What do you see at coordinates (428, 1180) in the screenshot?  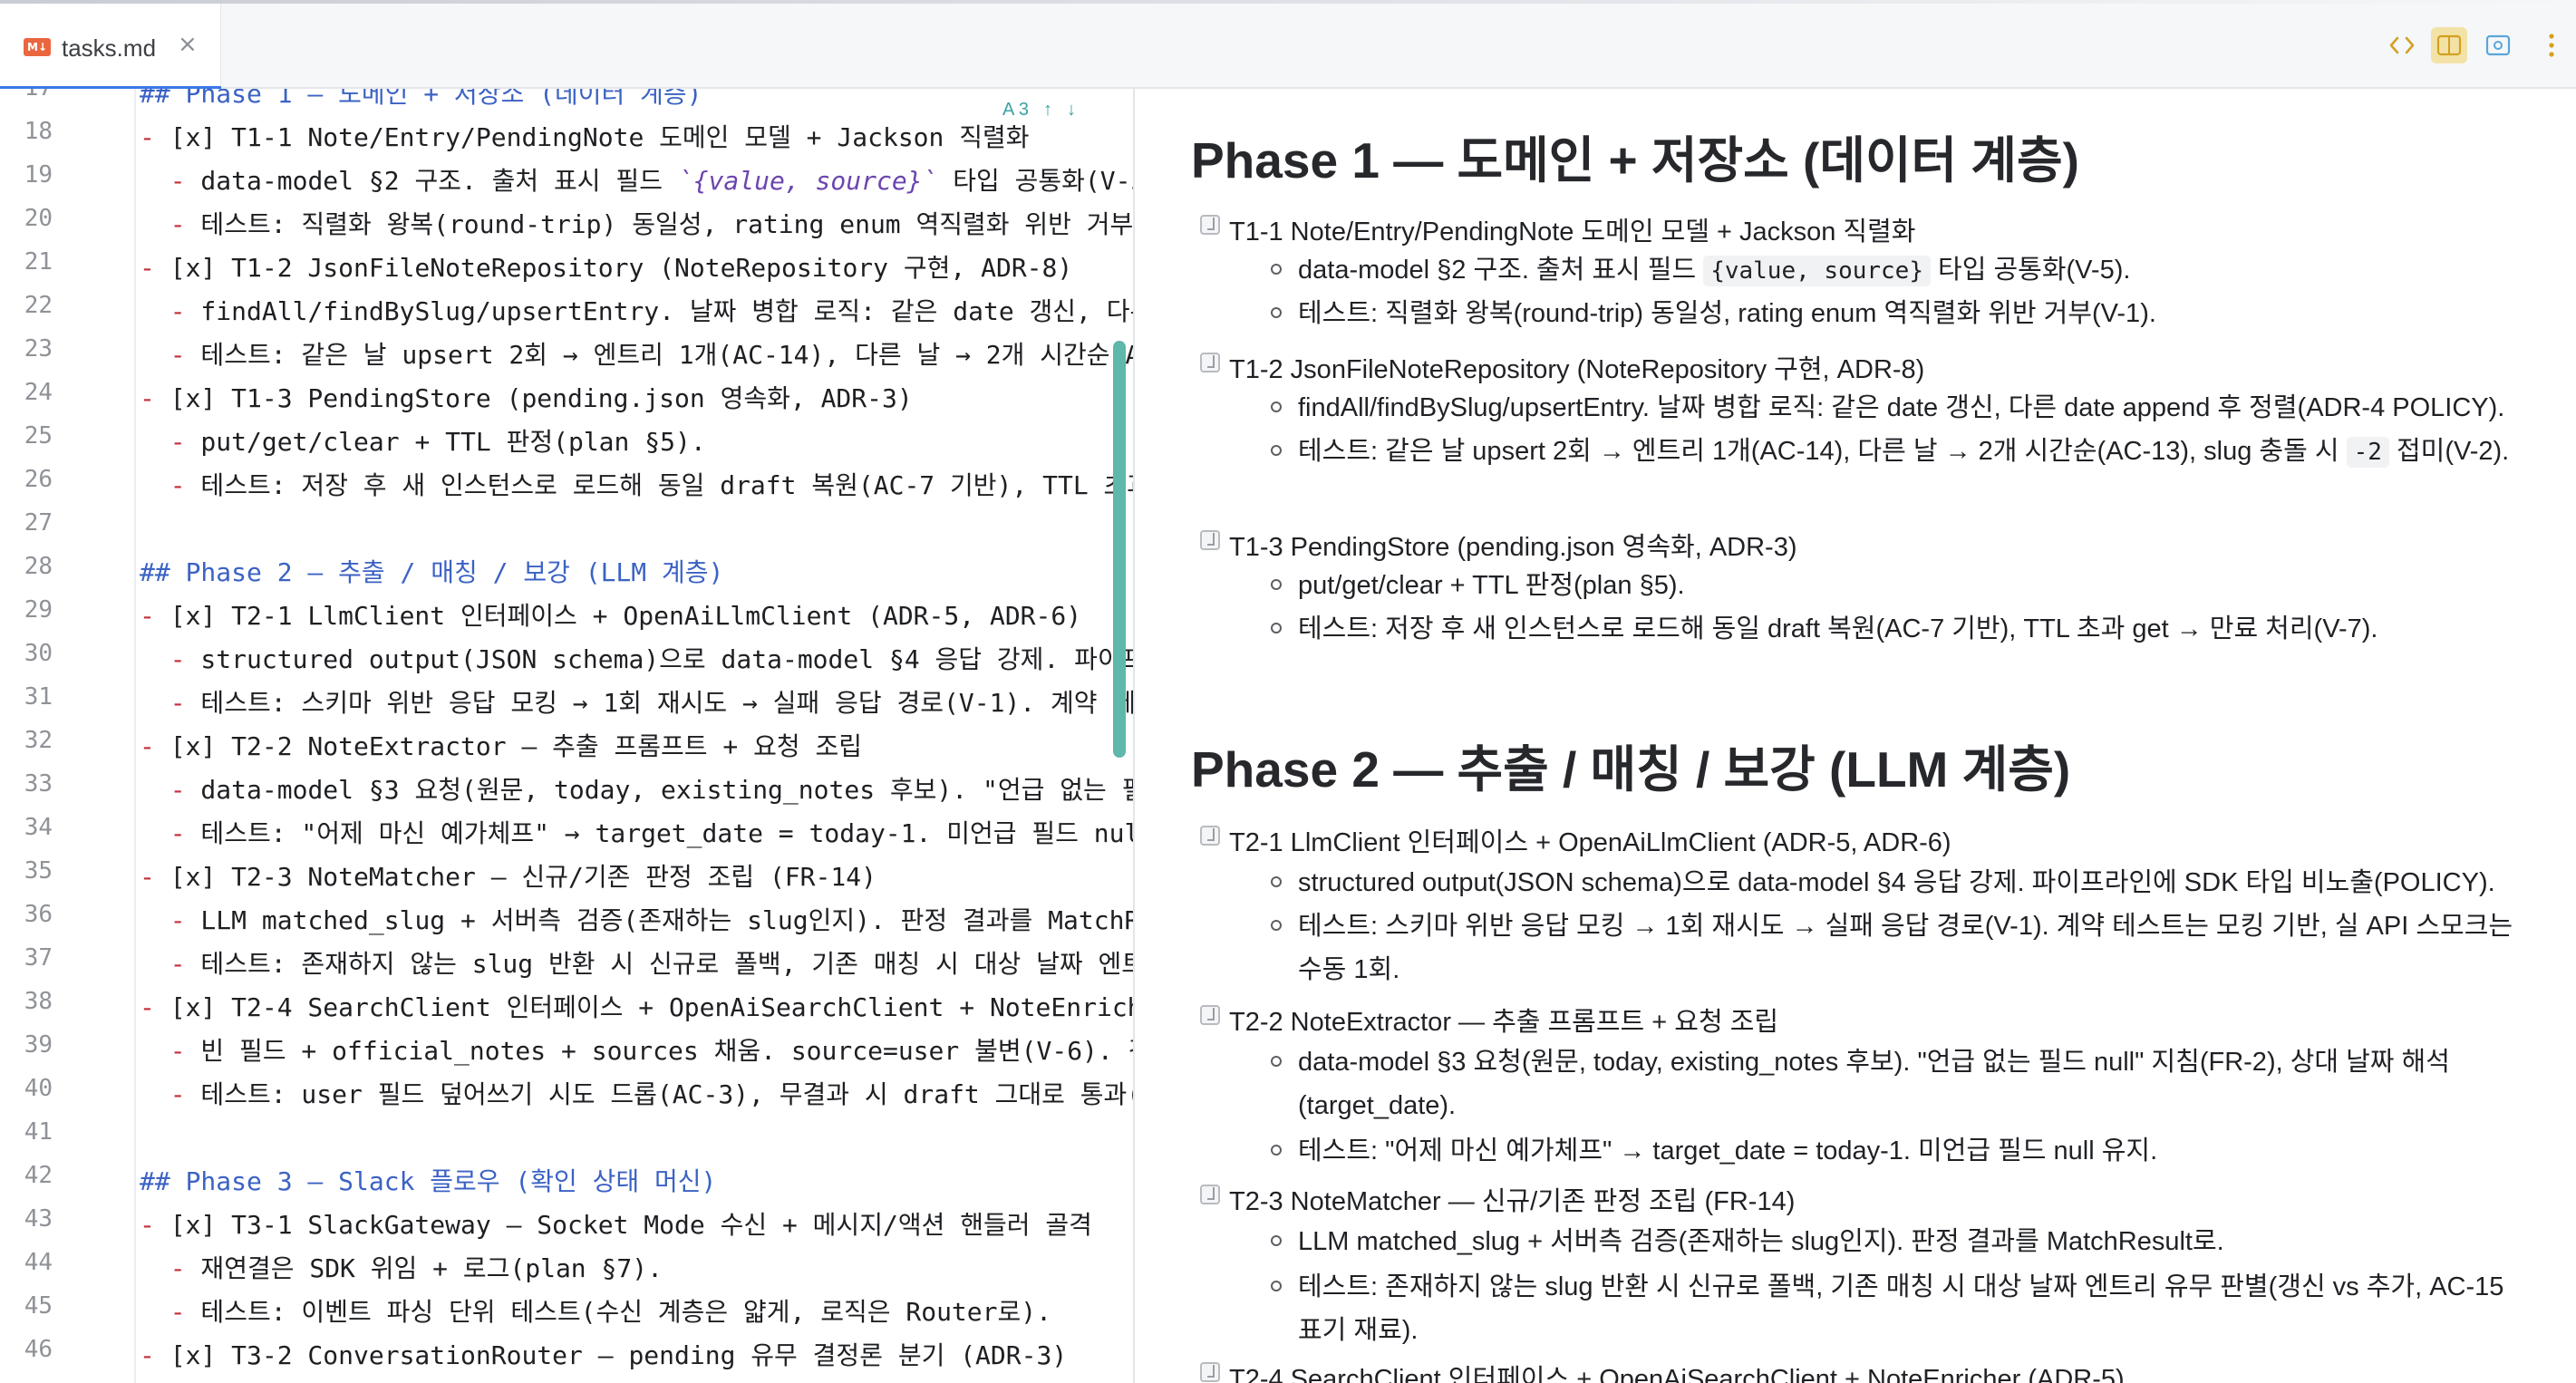 I see `code-line: ## Phase 3 — Slack 플로우 (확인 상태 머신)` at bounding box center [428, 1180].